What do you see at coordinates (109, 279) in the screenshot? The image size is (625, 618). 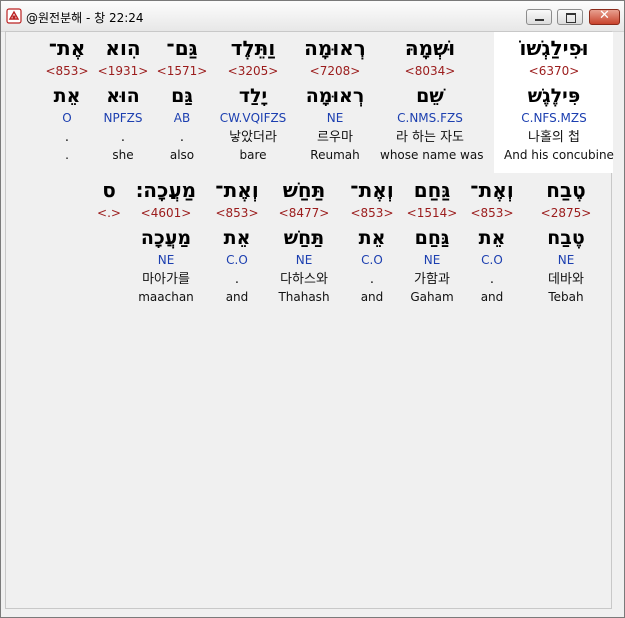 I see `korean-gloss` at bounding box center [109, 279].